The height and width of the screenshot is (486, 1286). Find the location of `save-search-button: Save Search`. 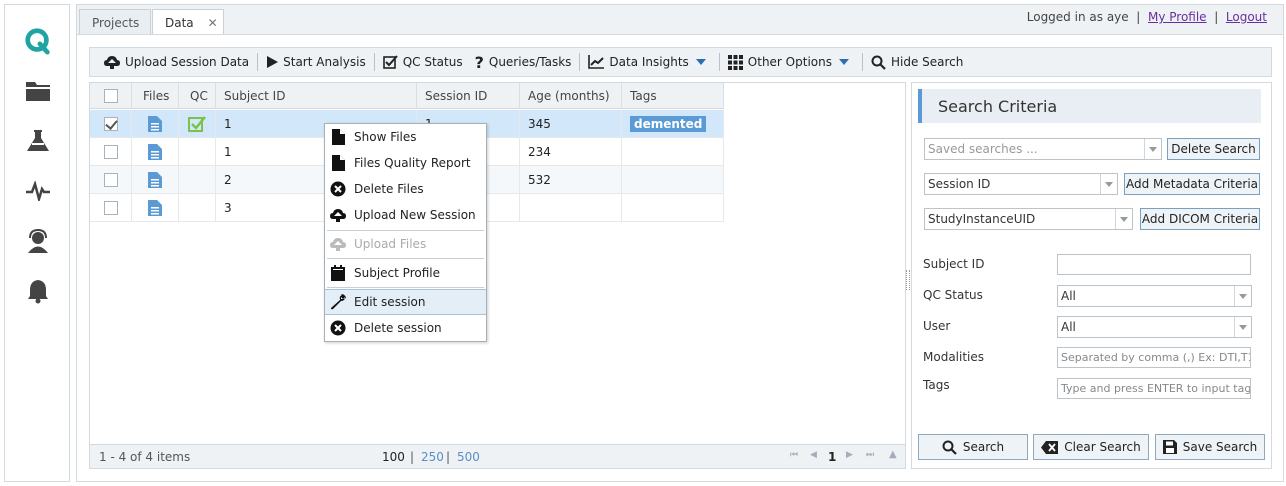

save-search-button: Save Search is located at coordinates (1210, 447).